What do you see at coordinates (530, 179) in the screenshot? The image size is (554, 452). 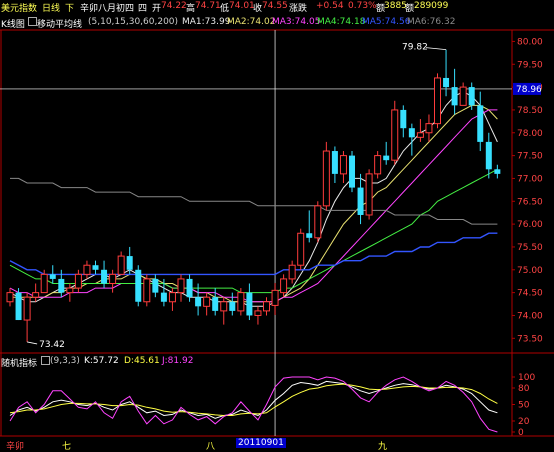 I see `price-axis-label: 77.00` at bounding box center [530, 179].